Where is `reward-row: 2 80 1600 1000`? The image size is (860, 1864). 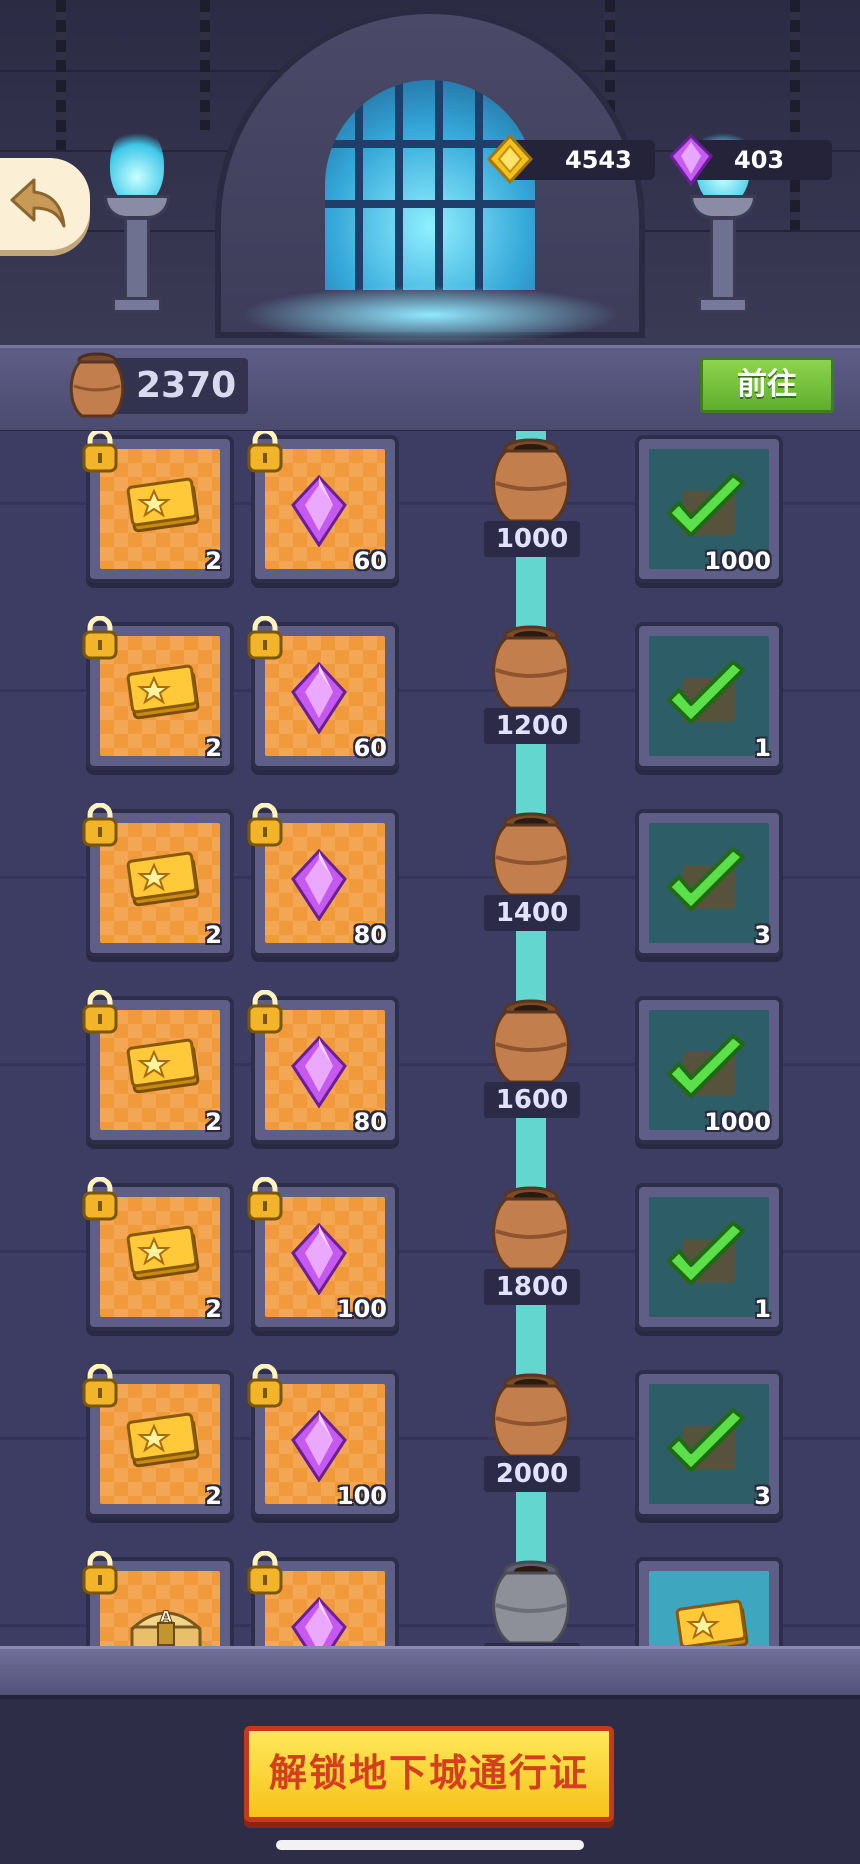 reward-row: 2 80 1600 1000 is located at coordinates (430, 1014).